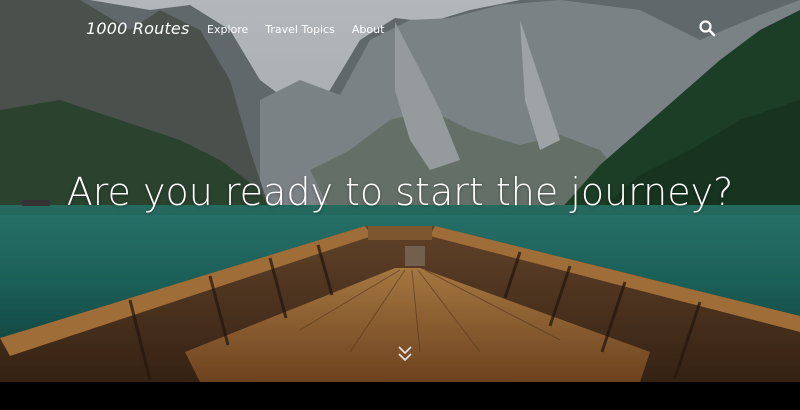 The image size is (800, 410). Describe the element at coordinates (300, 29) in the screenshot. I see `nav-item-travel-topics: Travel Topics` at that location.